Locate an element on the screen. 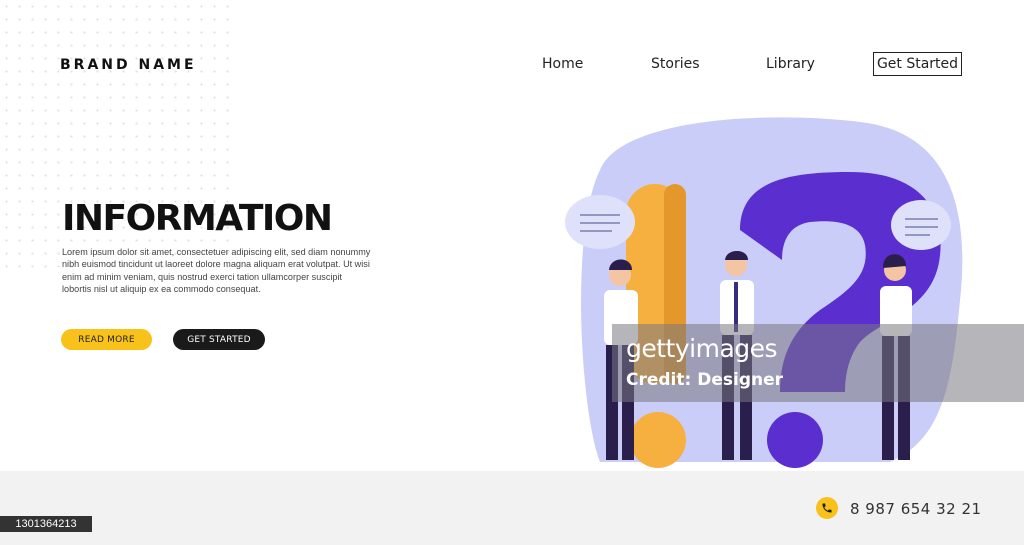 The height and width of the screenshot is (545, 1024). watermark-logo: gettyimages is located at coordinates (702, 348).